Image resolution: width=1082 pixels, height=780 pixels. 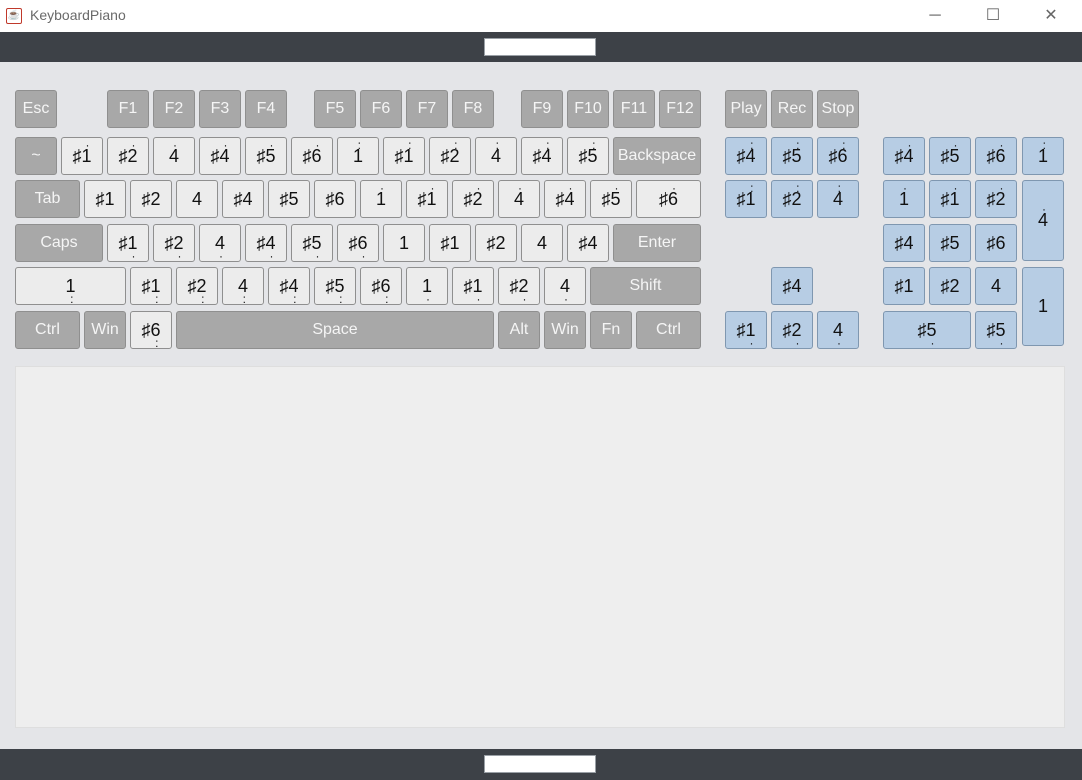 I want to click on key-num8: ♯1 ·, so click(x=950, y=199).